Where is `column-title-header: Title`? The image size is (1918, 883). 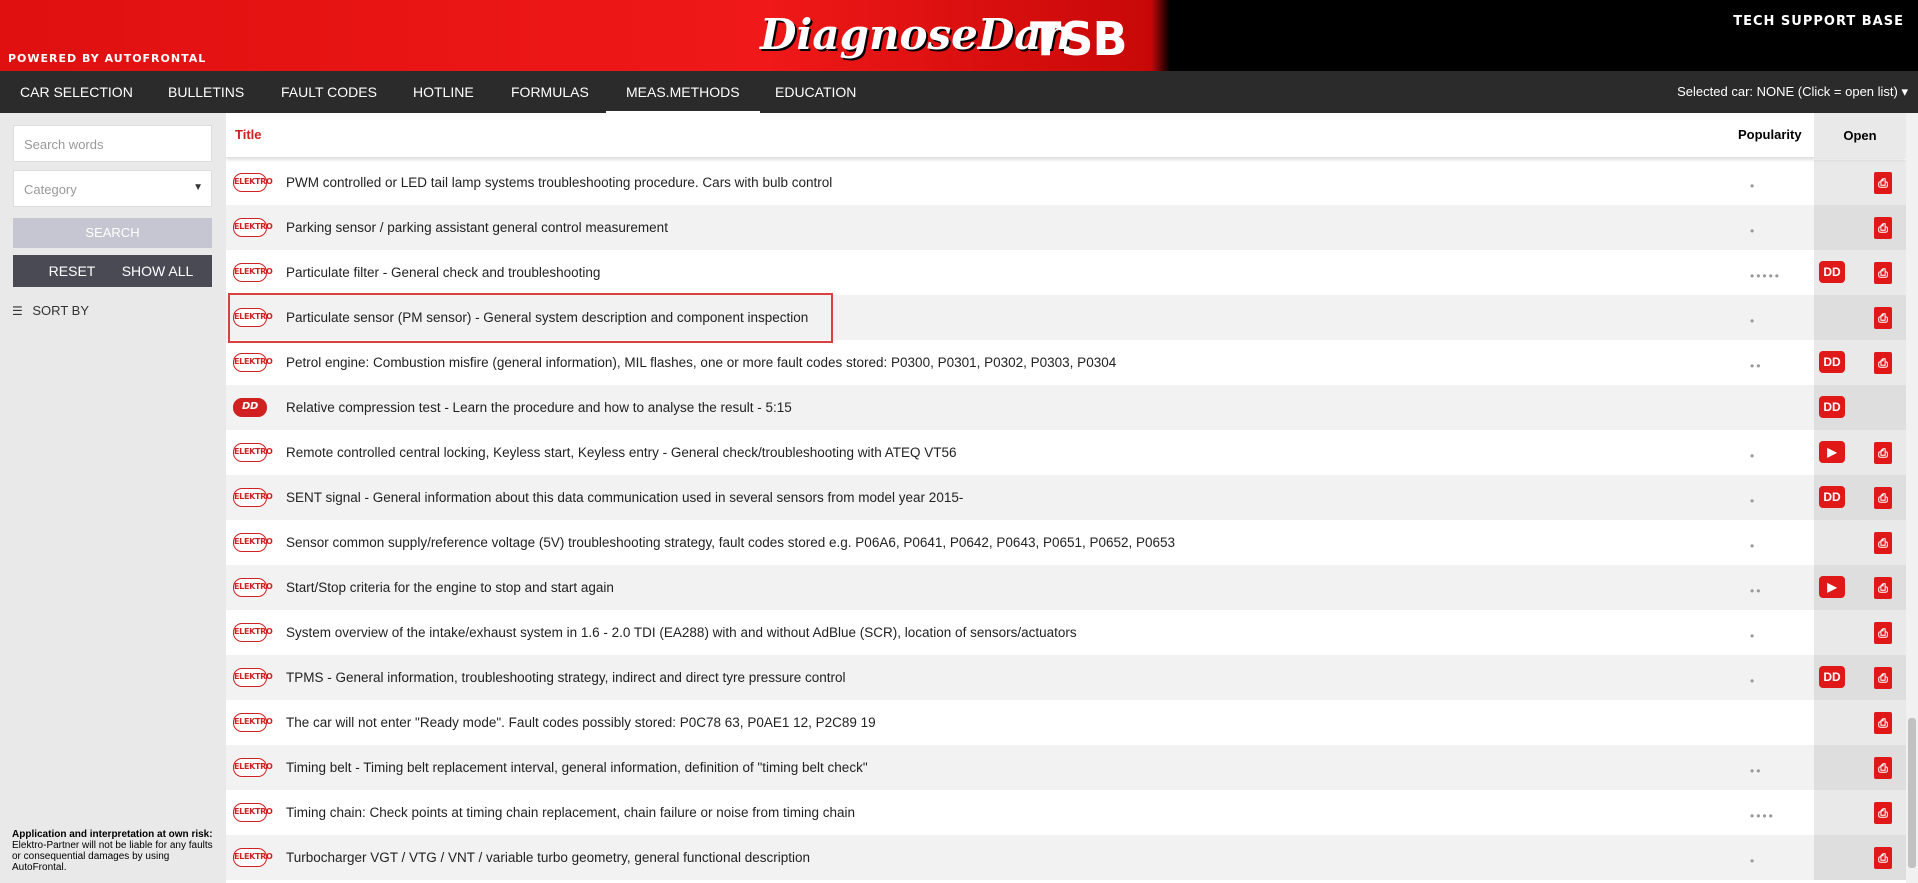
column-title-header: Title is located at coordinates (248, 134).